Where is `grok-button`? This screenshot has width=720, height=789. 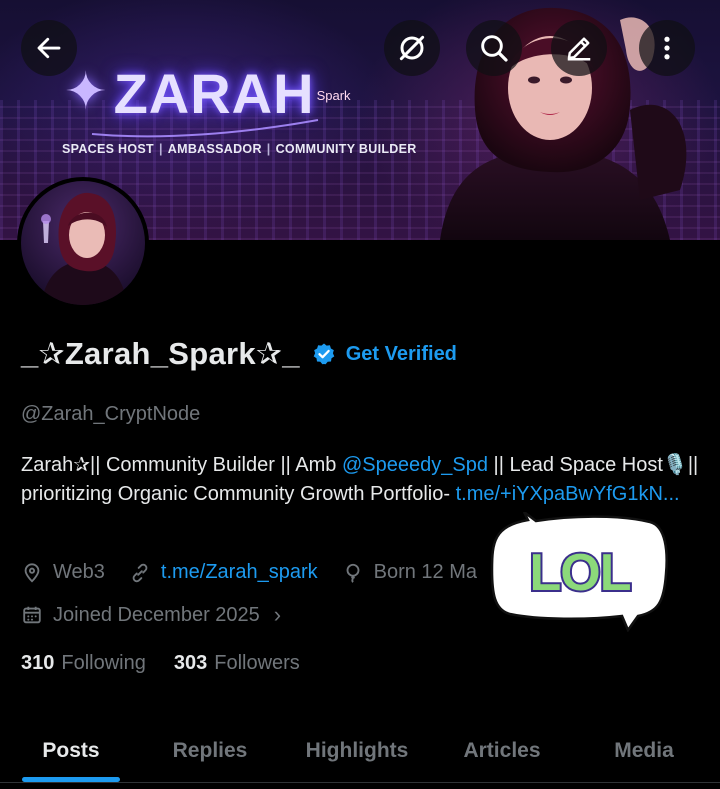 grok-button is located at coordinates (412, 48).